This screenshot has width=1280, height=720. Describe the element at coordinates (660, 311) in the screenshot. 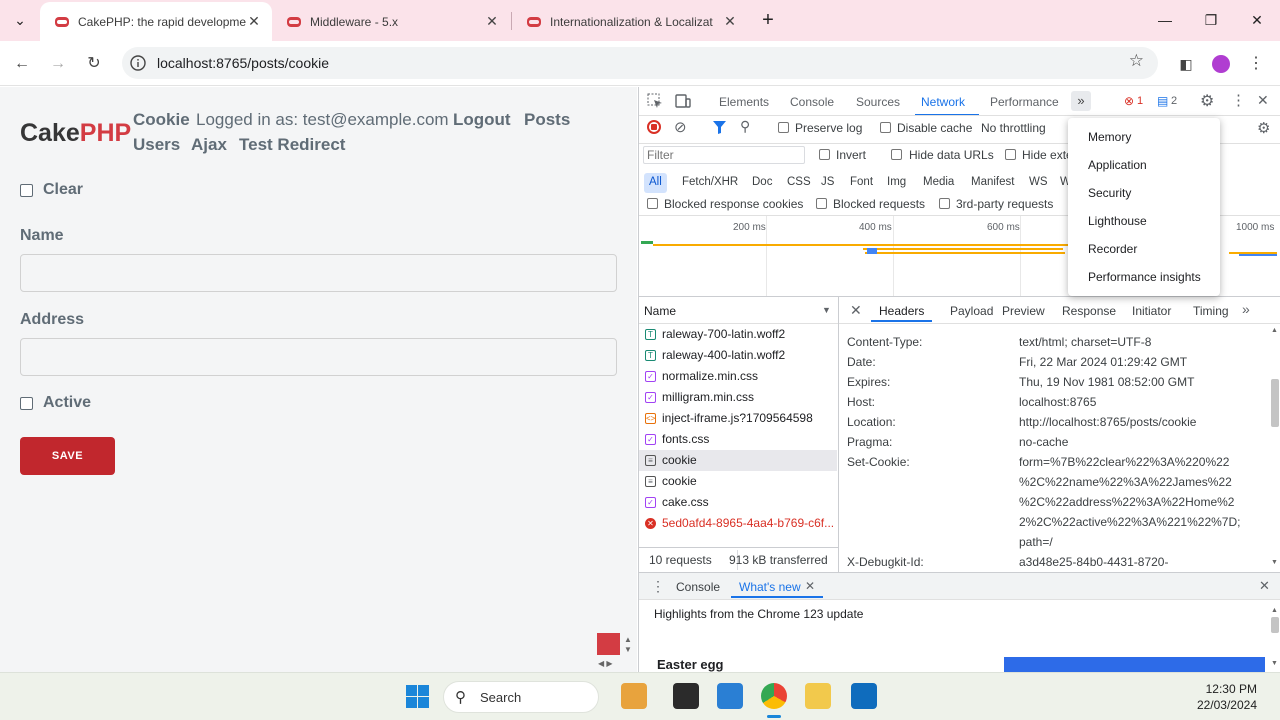

I see `name-column-header: Name` at that location.